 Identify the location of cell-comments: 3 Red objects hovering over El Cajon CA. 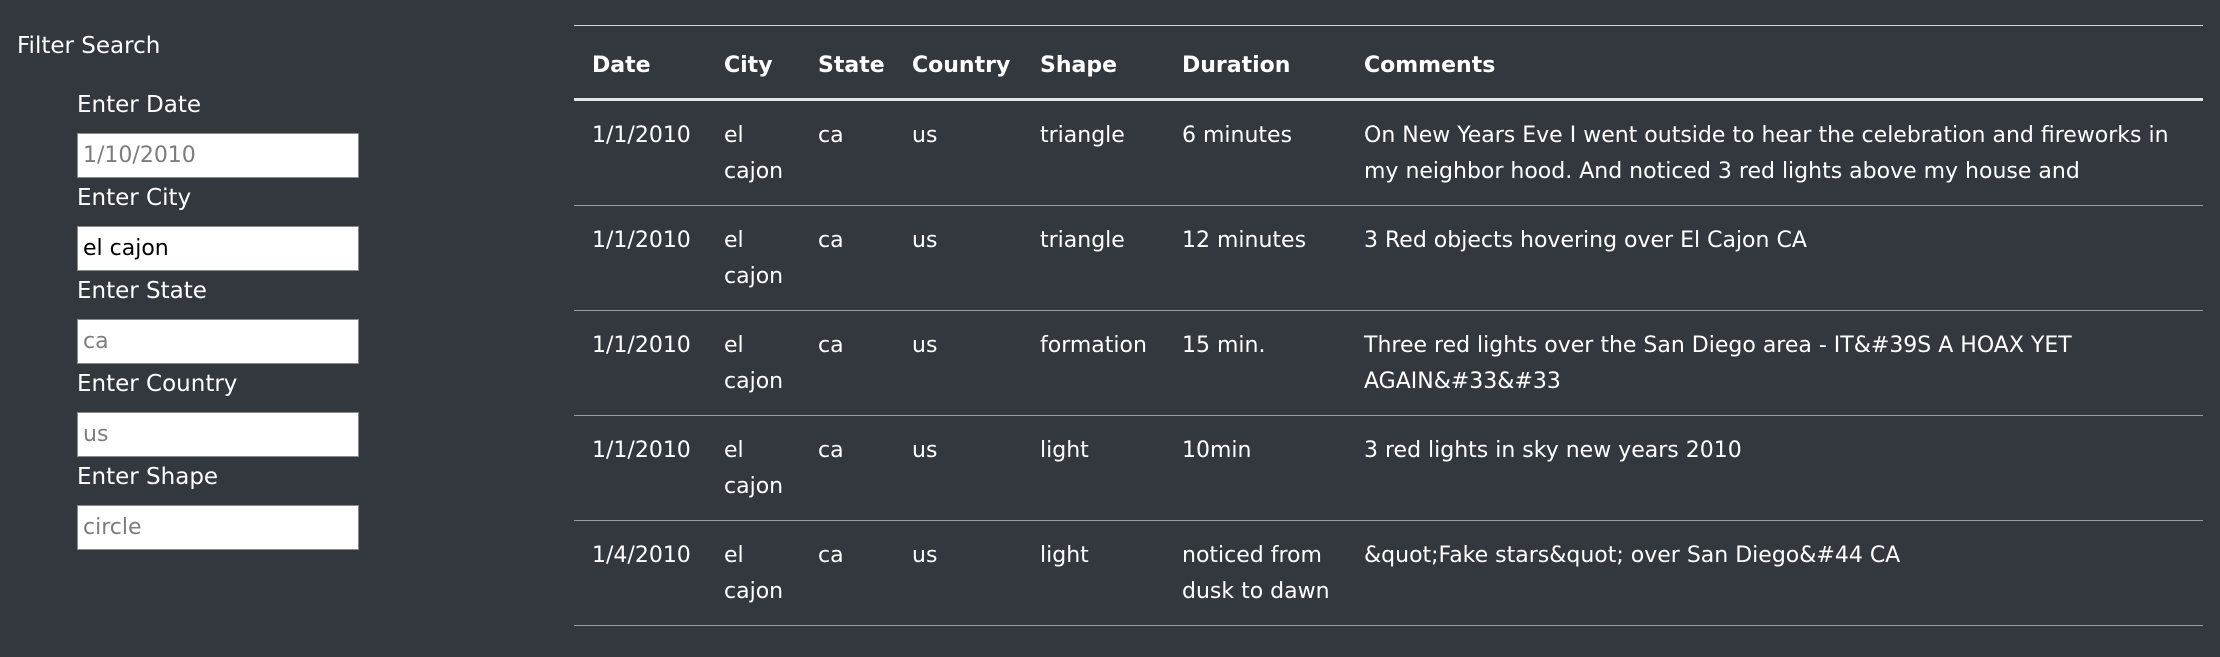
(1774, 258).